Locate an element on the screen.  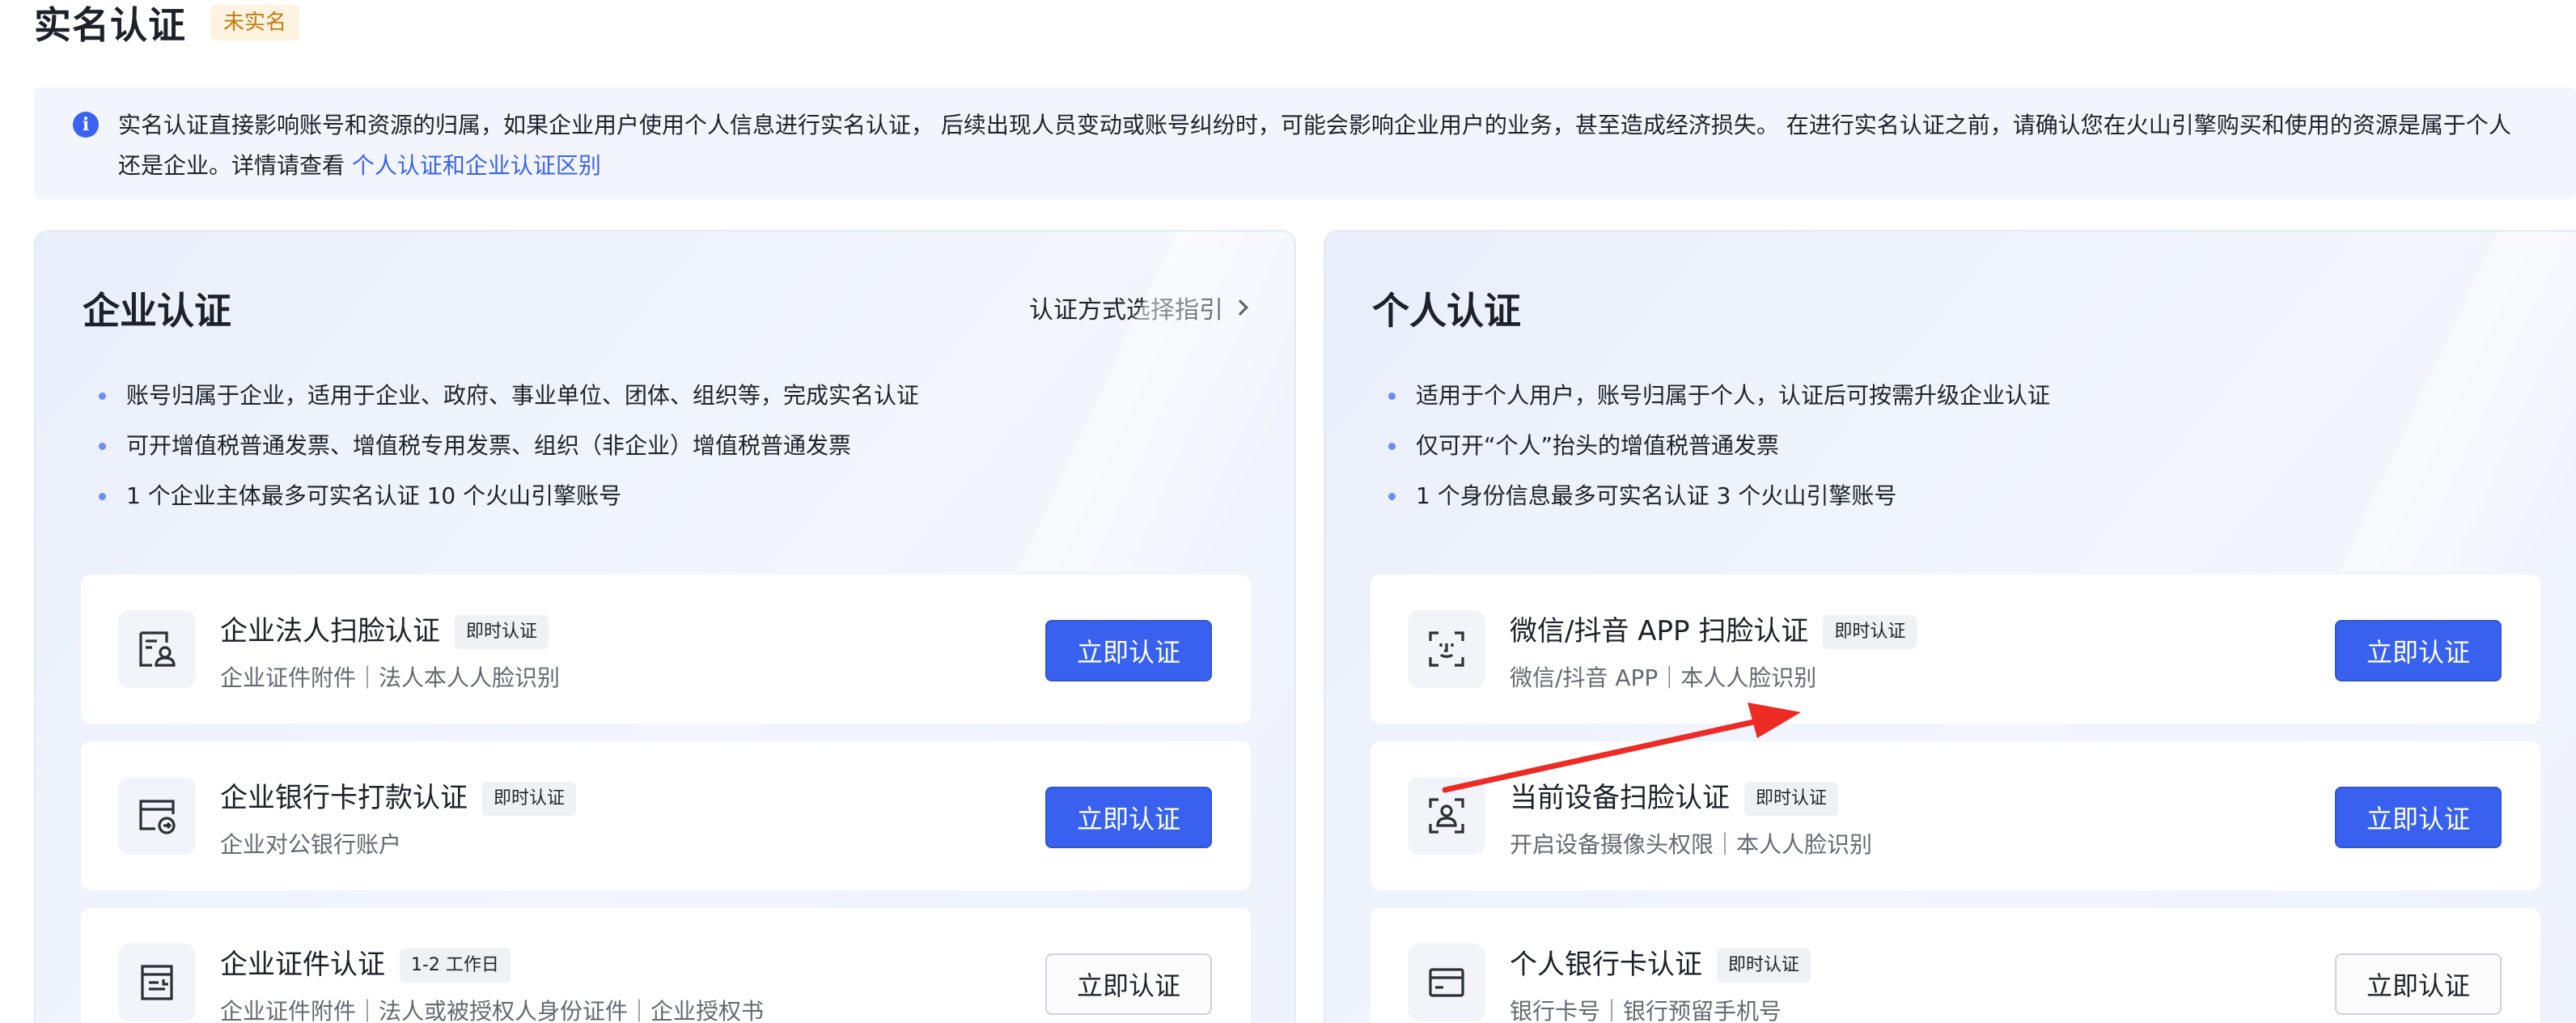
bank-card-transfer-icon is located at coordinates (157, 816).